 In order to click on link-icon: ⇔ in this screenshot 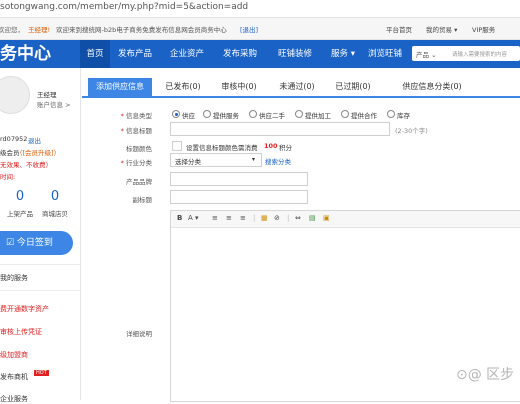, I will do `click(298, 218)`.